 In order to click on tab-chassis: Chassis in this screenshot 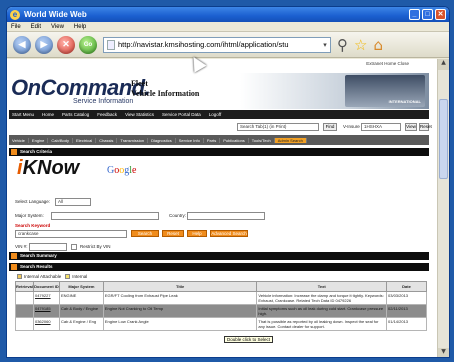, I will do `click(107, 140)`.